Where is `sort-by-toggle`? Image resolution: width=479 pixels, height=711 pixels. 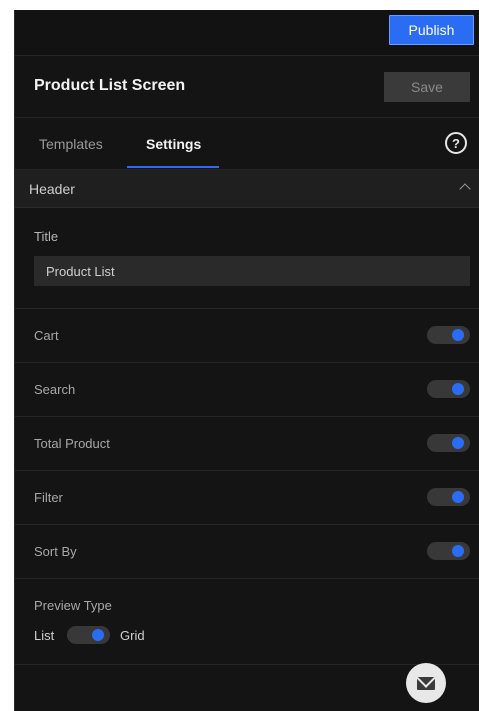
sort-by-toggle is located at coordinates (448, 551).